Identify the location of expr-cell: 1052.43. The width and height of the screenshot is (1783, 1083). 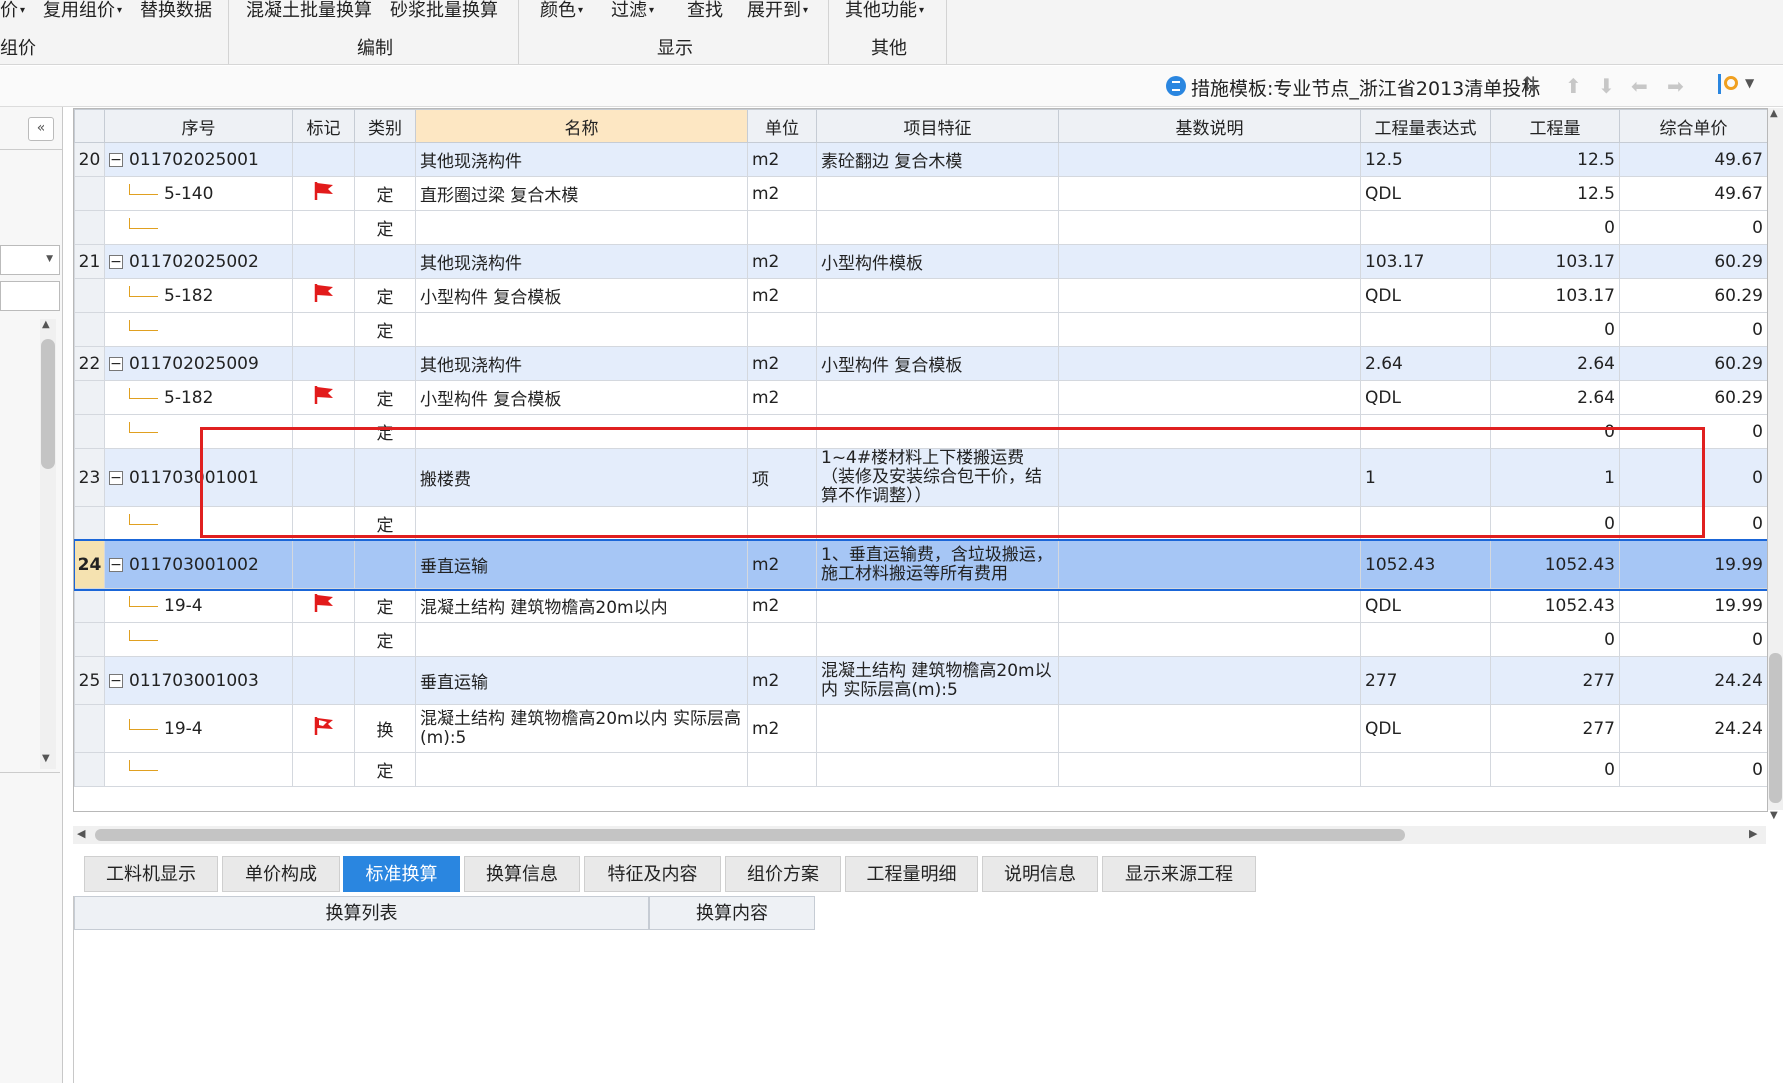
(1425, 564).